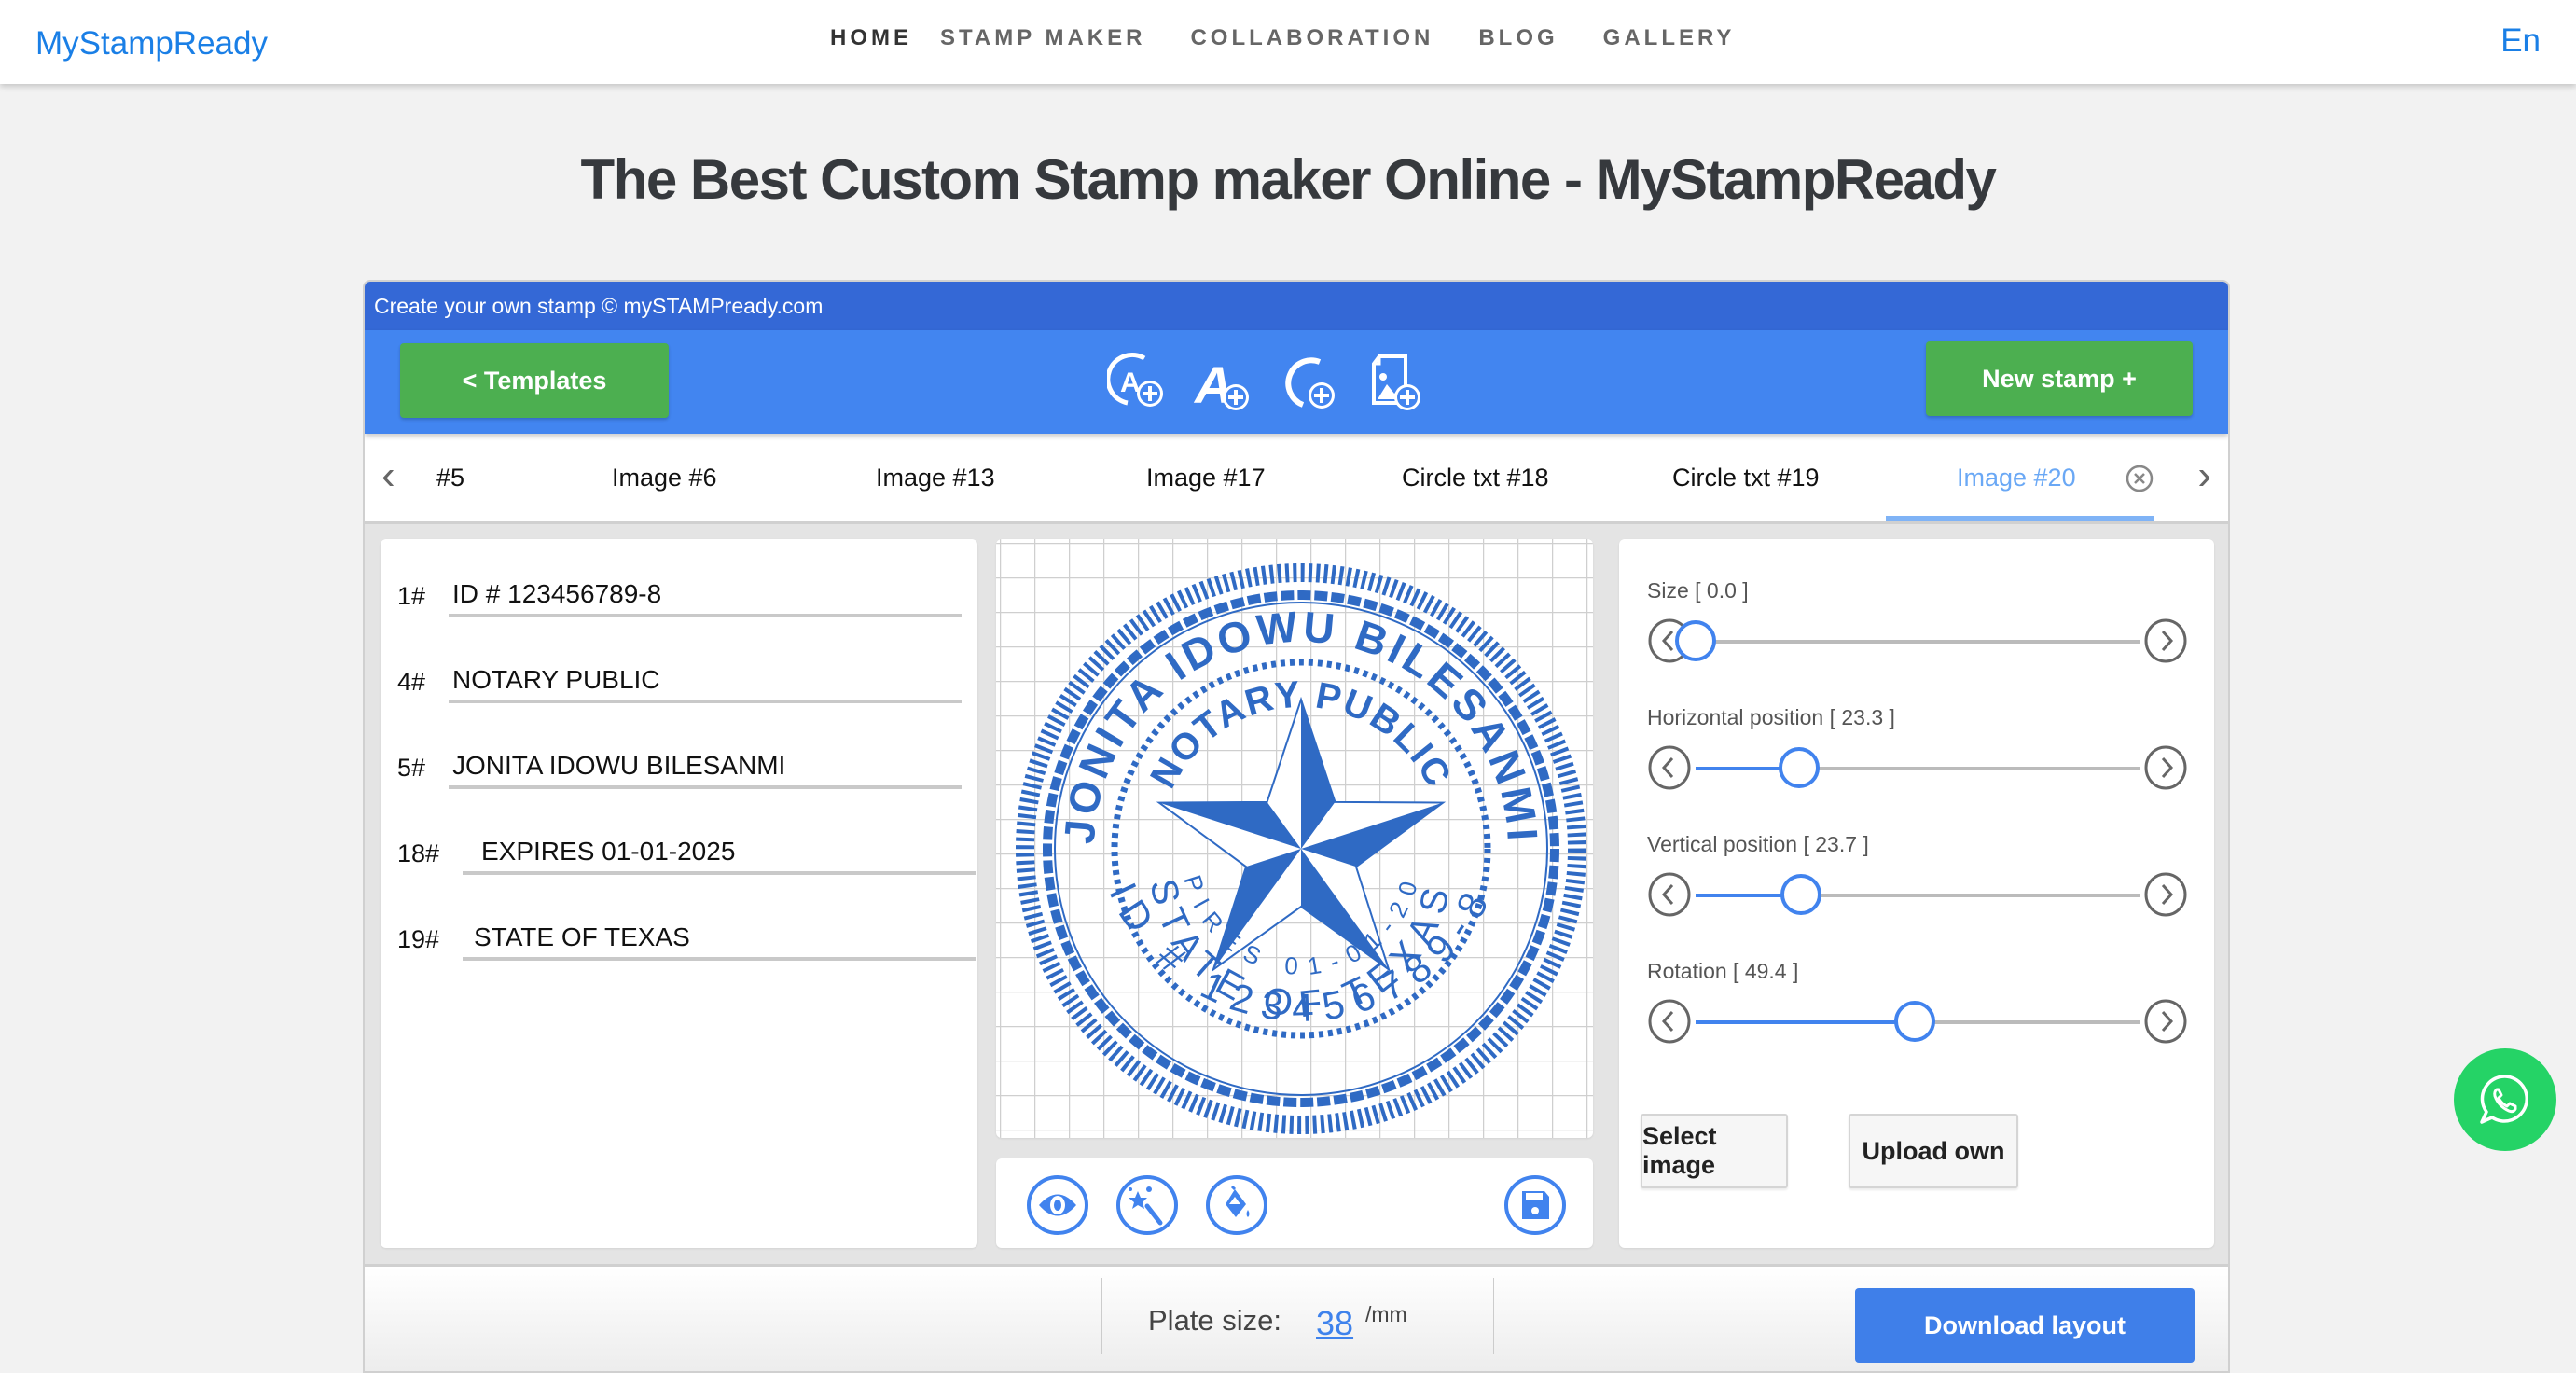 This screenshot has height=1373, width=2576. I want to click on plate-size-value: 38, so click(1334, 1323).